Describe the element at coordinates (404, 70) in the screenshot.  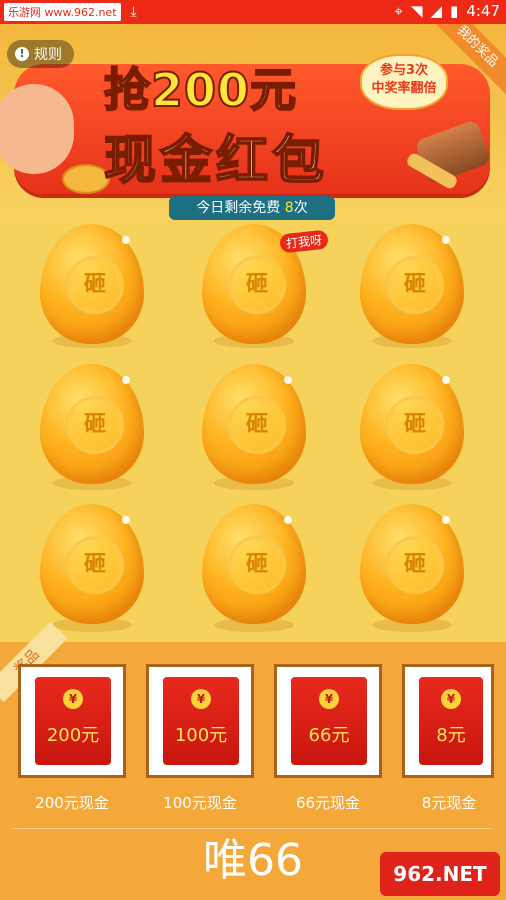
I see `bubble-line1: 参与3次` at that location.